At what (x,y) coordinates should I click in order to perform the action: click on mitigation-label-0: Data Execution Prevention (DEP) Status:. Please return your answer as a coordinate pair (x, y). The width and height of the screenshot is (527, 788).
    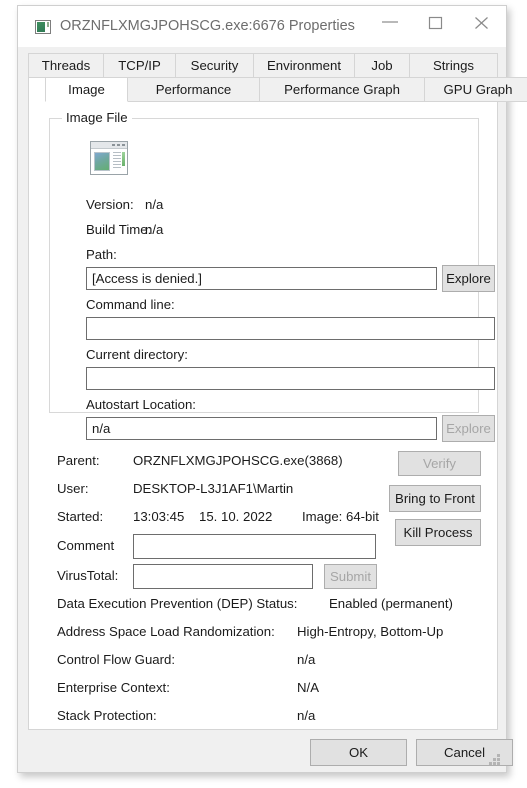
    Looking at the image, I should click on (177, 603).